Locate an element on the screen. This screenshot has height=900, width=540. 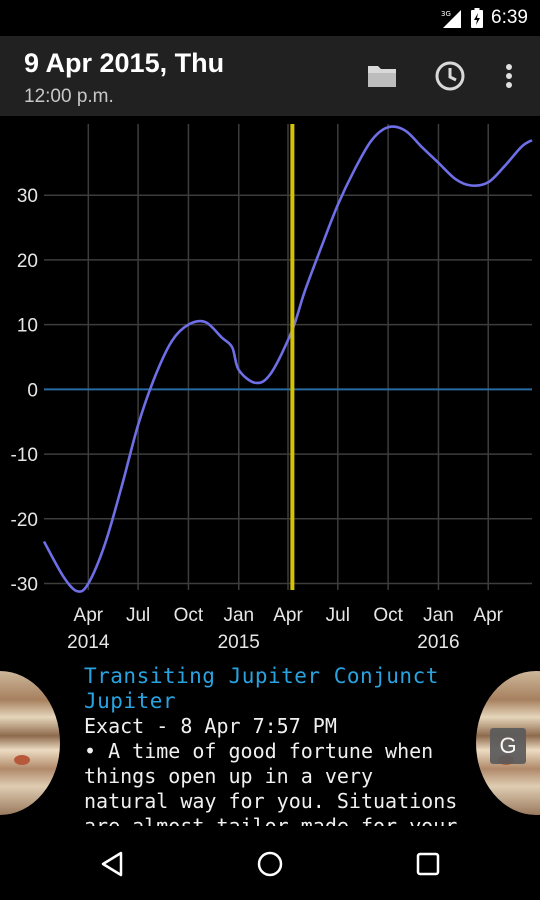
time-button is located at coordinates (450, 76).